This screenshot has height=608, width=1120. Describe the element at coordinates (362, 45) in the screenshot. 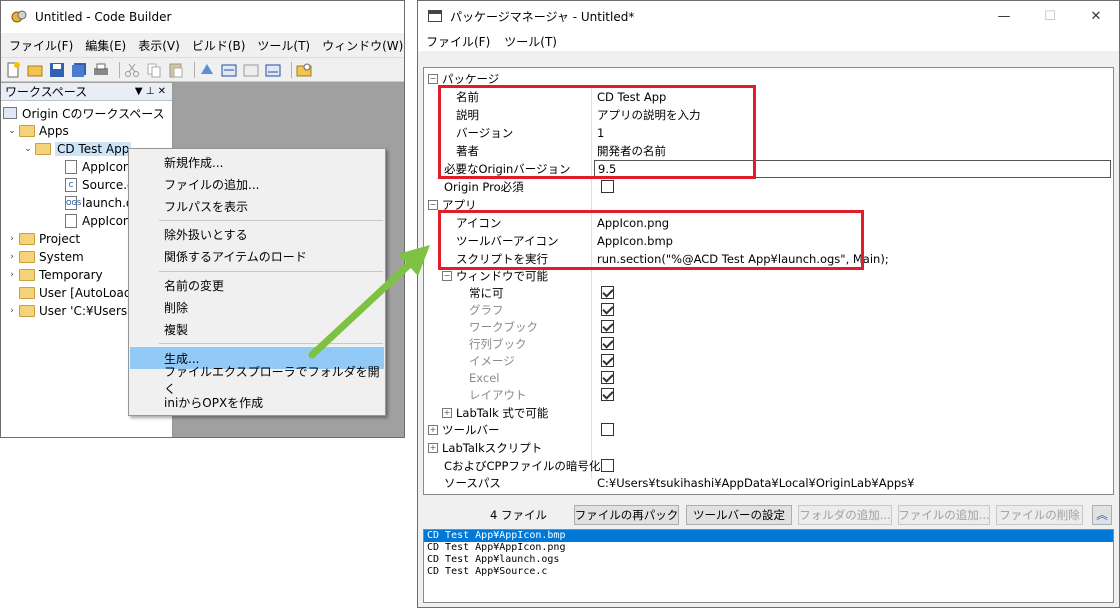

I see `menu-window: ウィンドウ(W)` at that location.